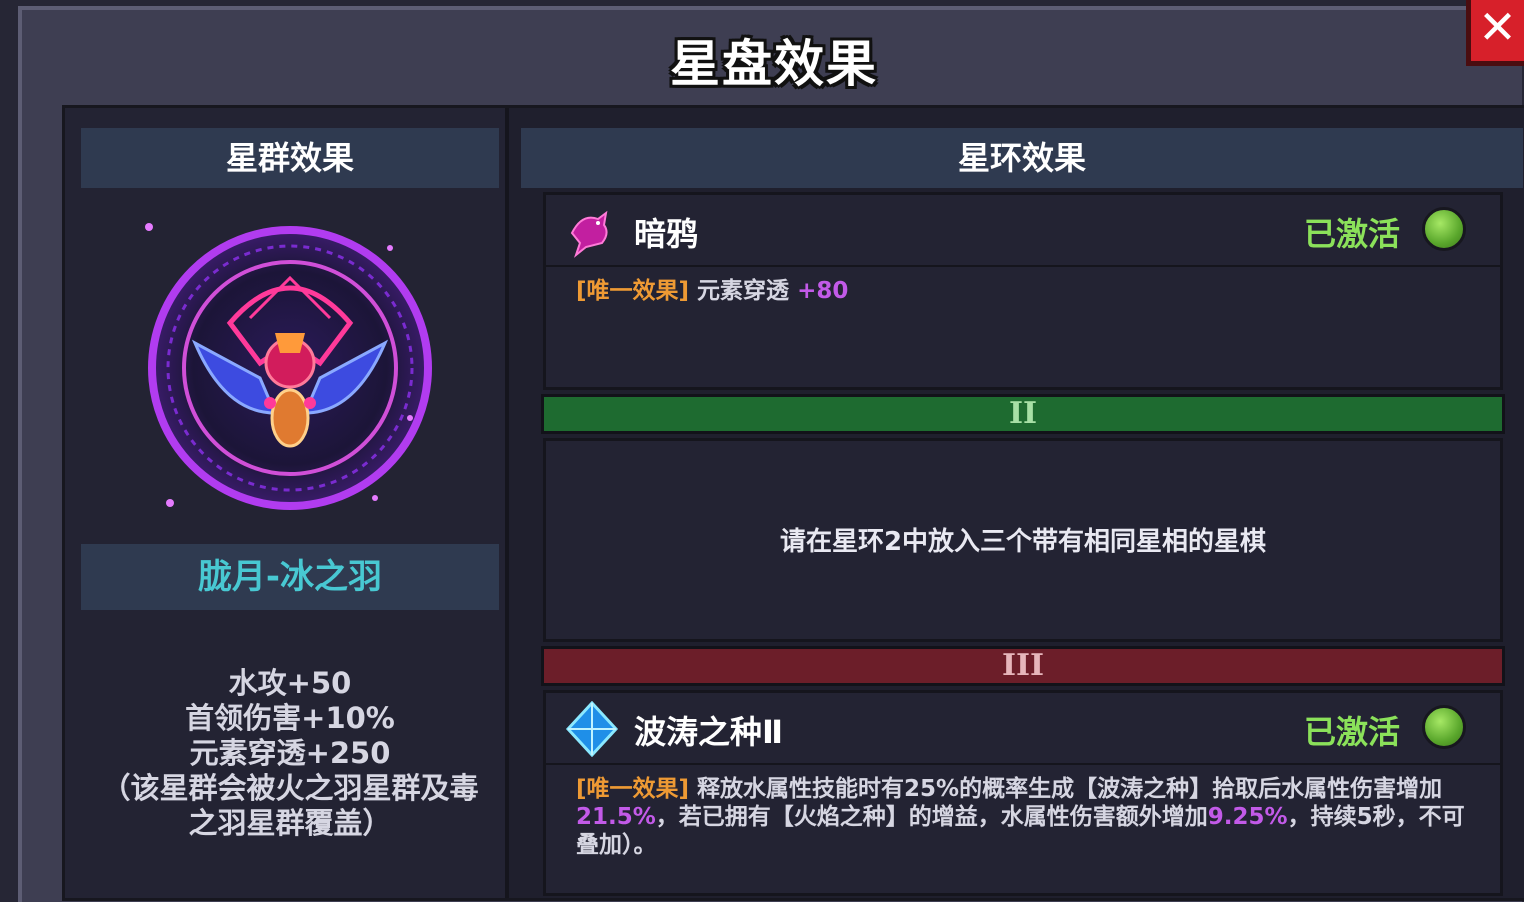  I want to click on ring-2-hint: 请在星环2中放入三个带有相同星相的星棋, so click(1023, 542).